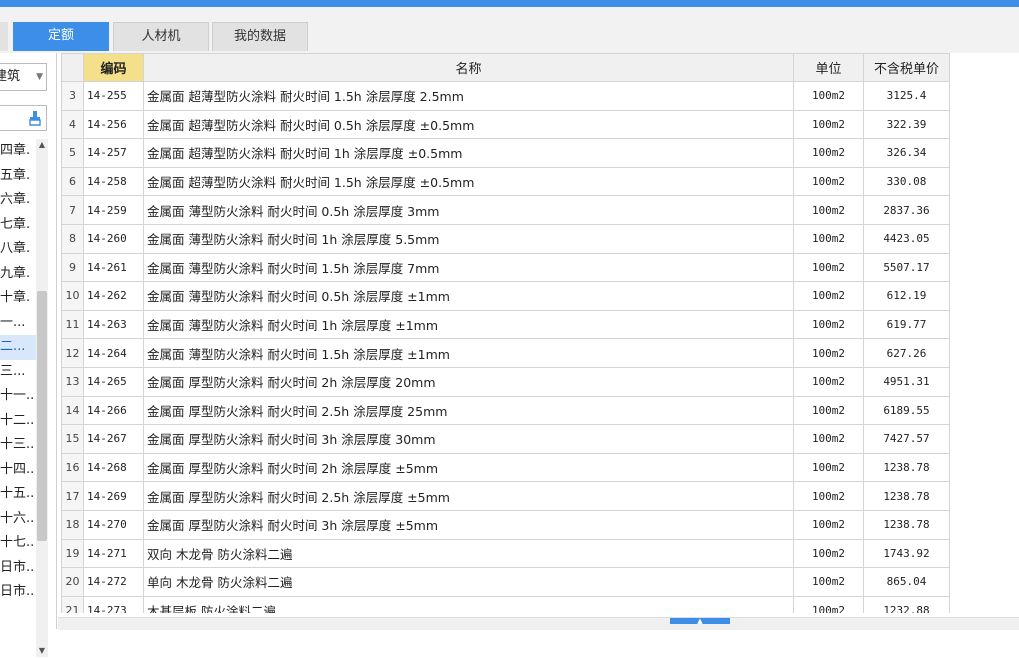 The width and height of the screenshot is (1019, 659). I want to click on tree-item: 十章., so click(18, 298).